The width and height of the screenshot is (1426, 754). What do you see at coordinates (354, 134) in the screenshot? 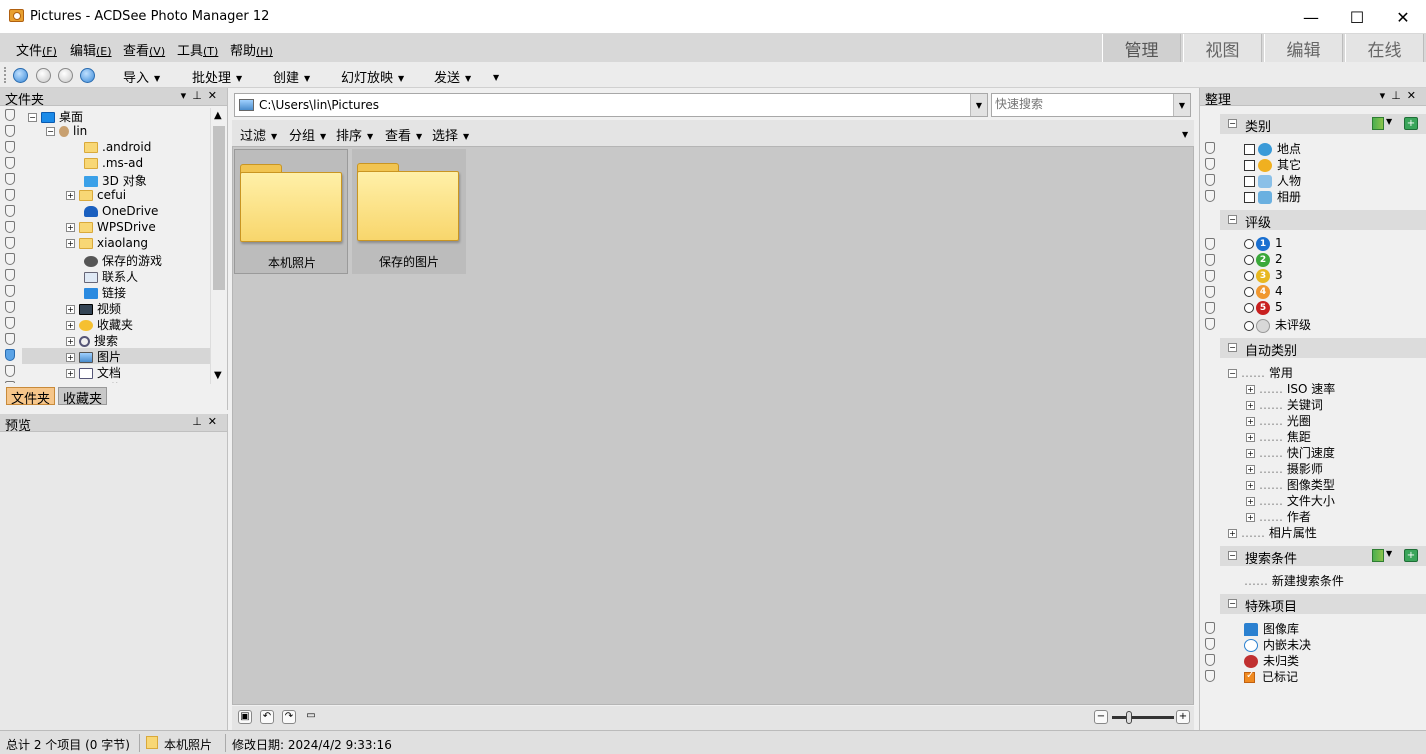
I see `sort-button: 排序 ▼` at bounding box center [354, 134].